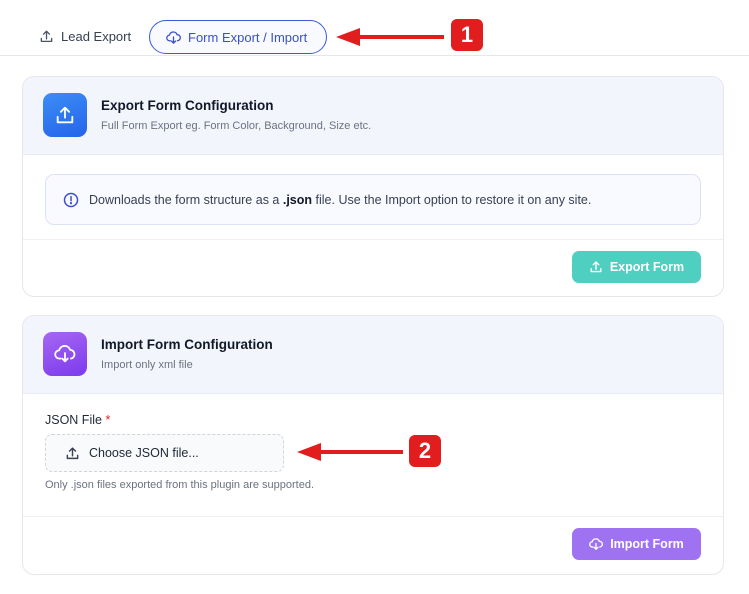 Image resolution: width=749 pixels, height=594 pixels. I want to click on import-card-title: Import Form Configuration, so click(187, 344).